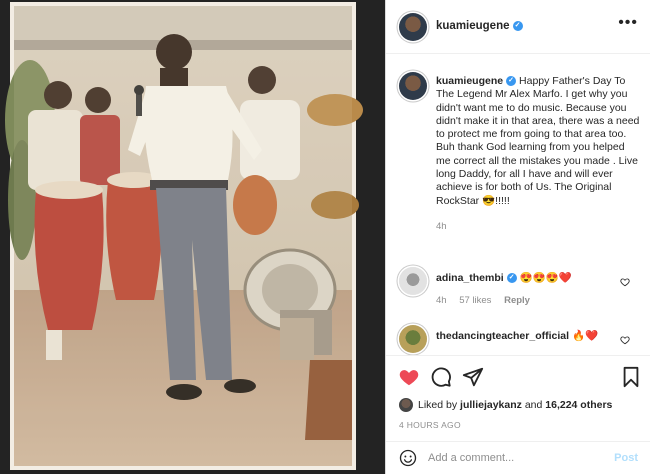 This screenshot has height=474, width=650. What do you see at coordinates (476, 278) in the screenshot?
I see `commenter-username: adina_thembi ✓` at bounding box center [476, 278].